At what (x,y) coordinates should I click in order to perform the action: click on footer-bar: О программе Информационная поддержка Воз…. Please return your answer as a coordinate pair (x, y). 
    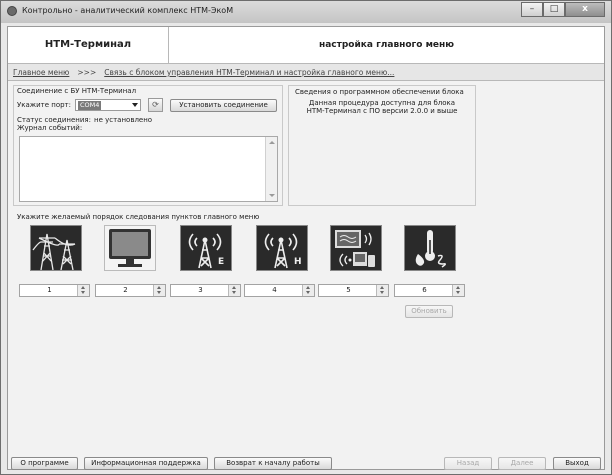
    Looking at the image, I should click on (306, 463).